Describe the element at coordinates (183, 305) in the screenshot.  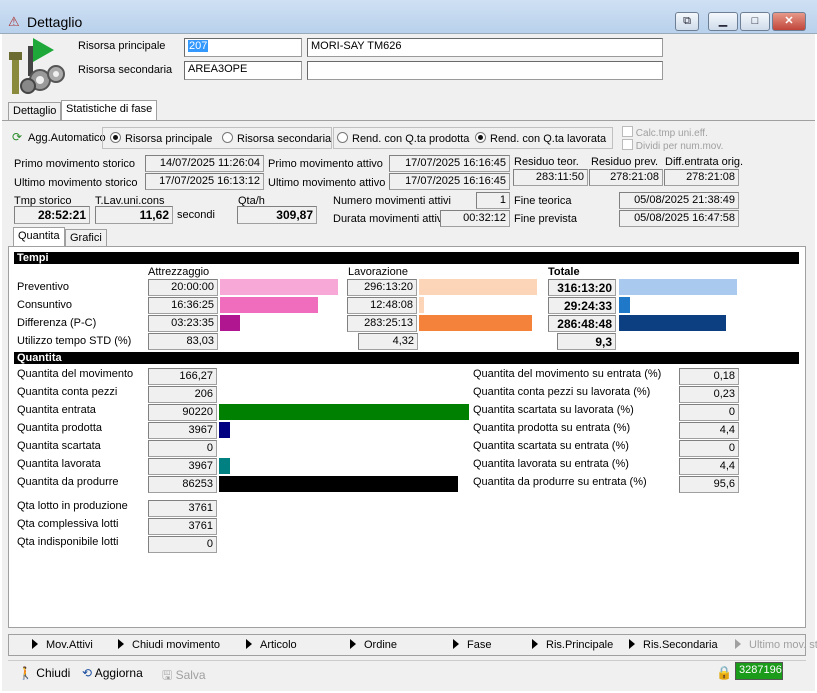
I see `tempi-attr-value: 16:36:25` at that location.